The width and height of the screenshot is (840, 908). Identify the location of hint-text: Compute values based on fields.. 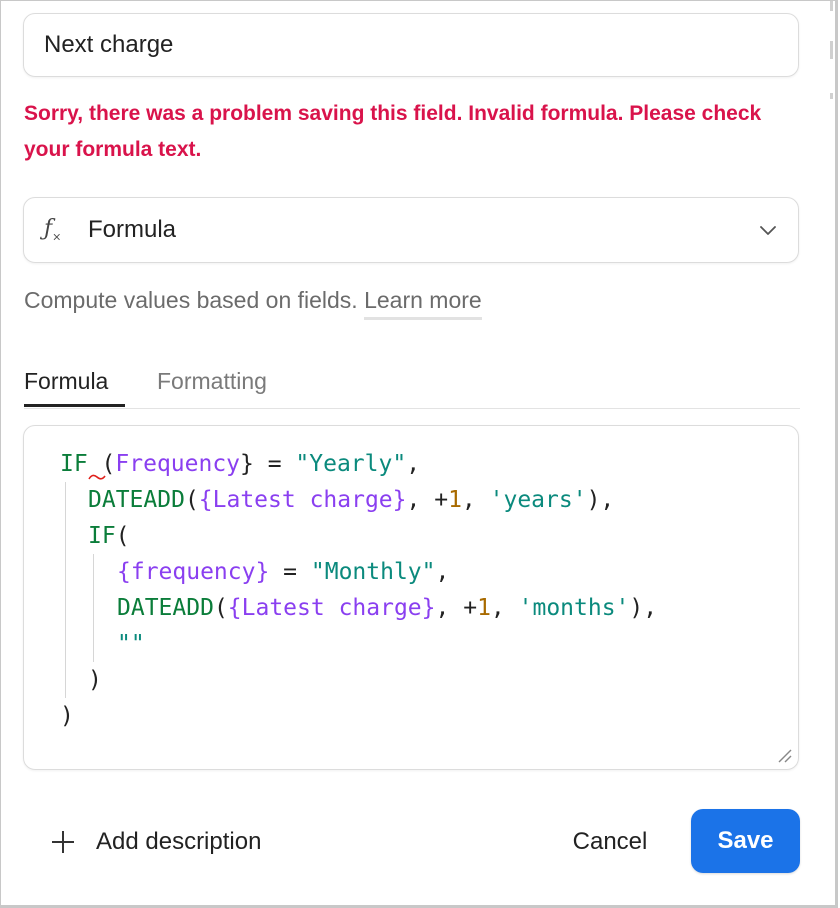
(191, 300).